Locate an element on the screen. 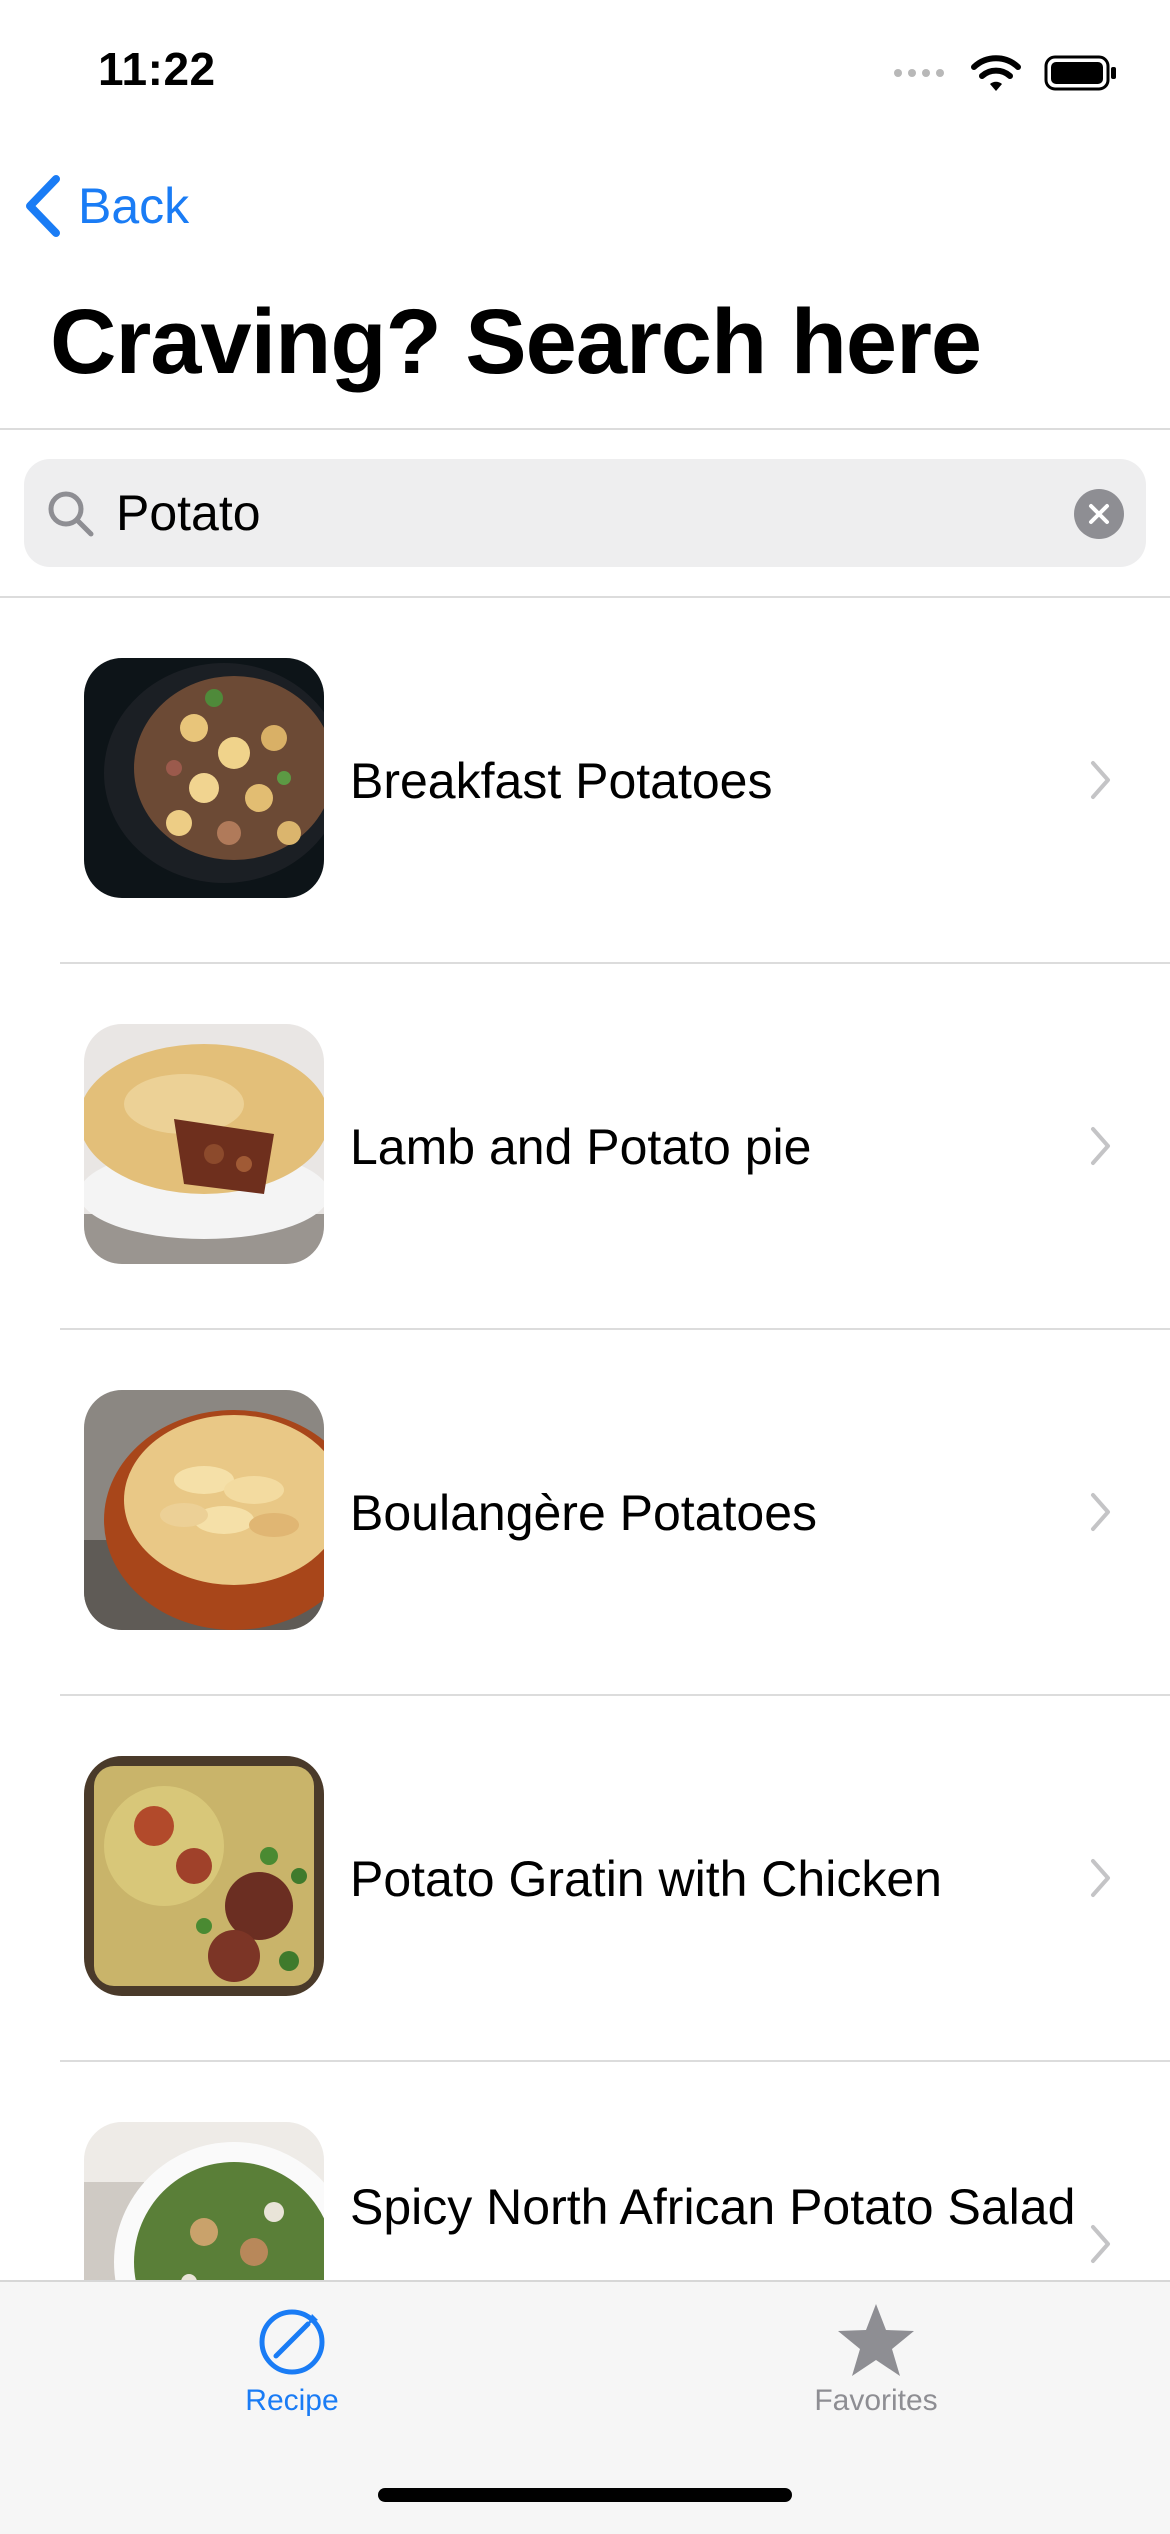  status-icons is located at coordinates (1006, 73).